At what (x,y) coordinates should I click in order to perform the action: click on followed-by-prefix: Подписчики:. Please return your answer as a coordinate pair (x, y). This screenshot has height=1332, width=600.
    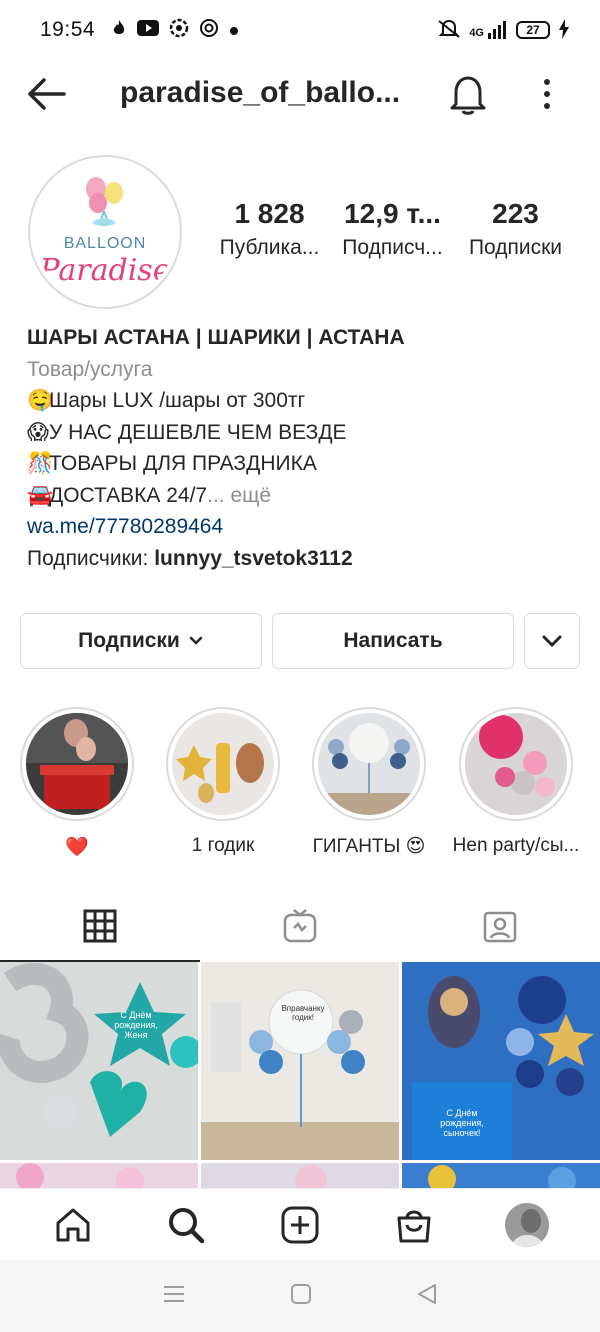
    Looking at the image, I should click on (91, 558).